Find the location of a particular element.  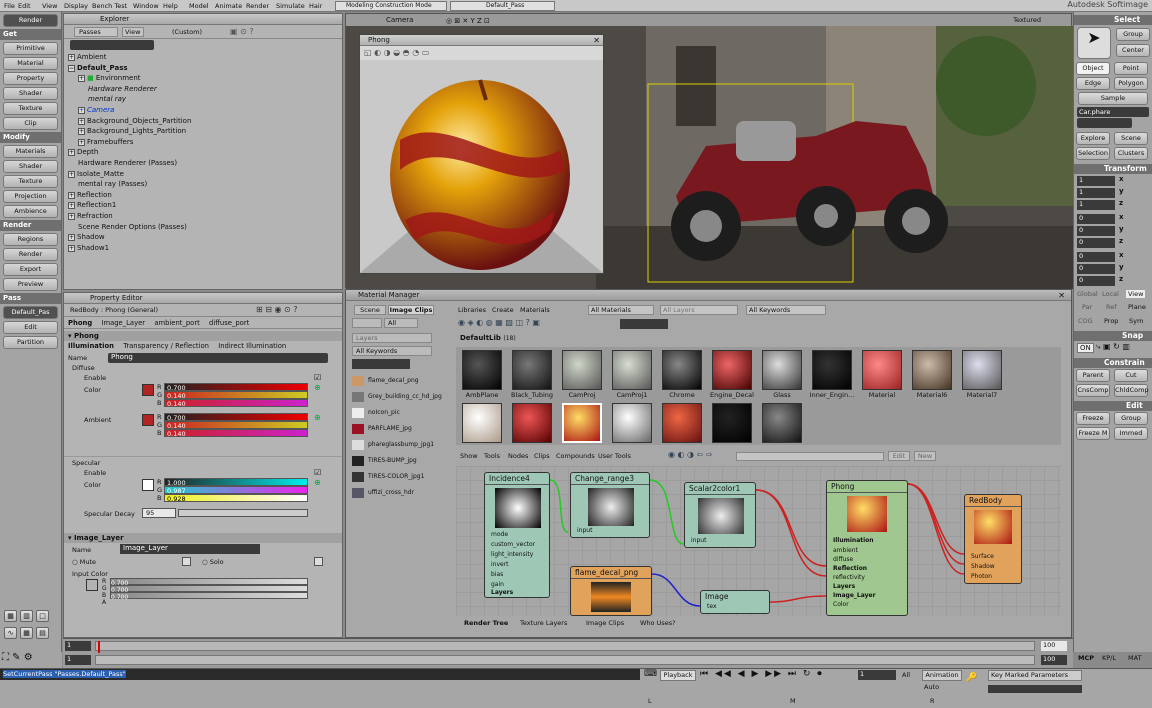

preview-button: Preview is located at coordinates (30, 284).